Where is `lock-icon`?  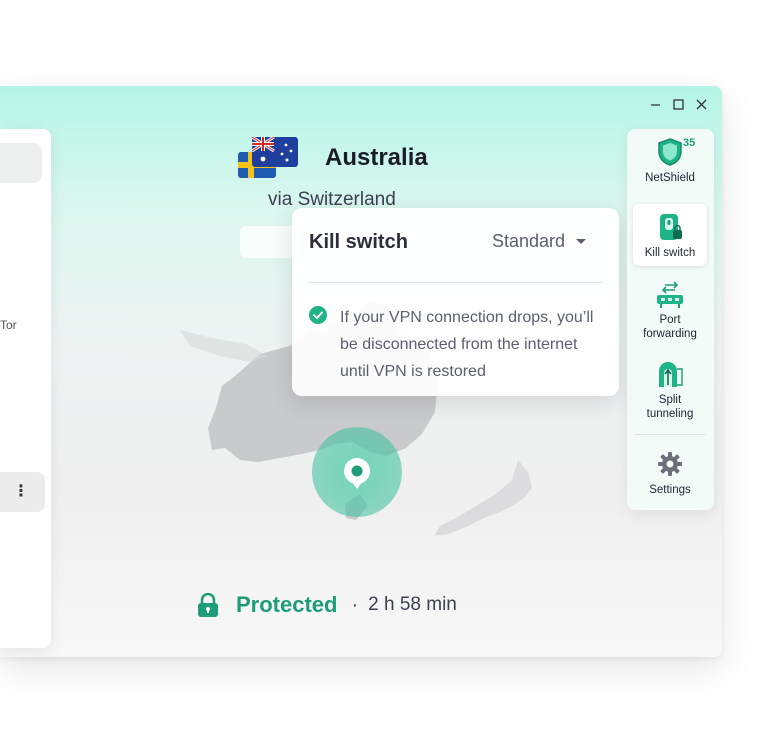 lock-icon is located at coordinates (208, 605).